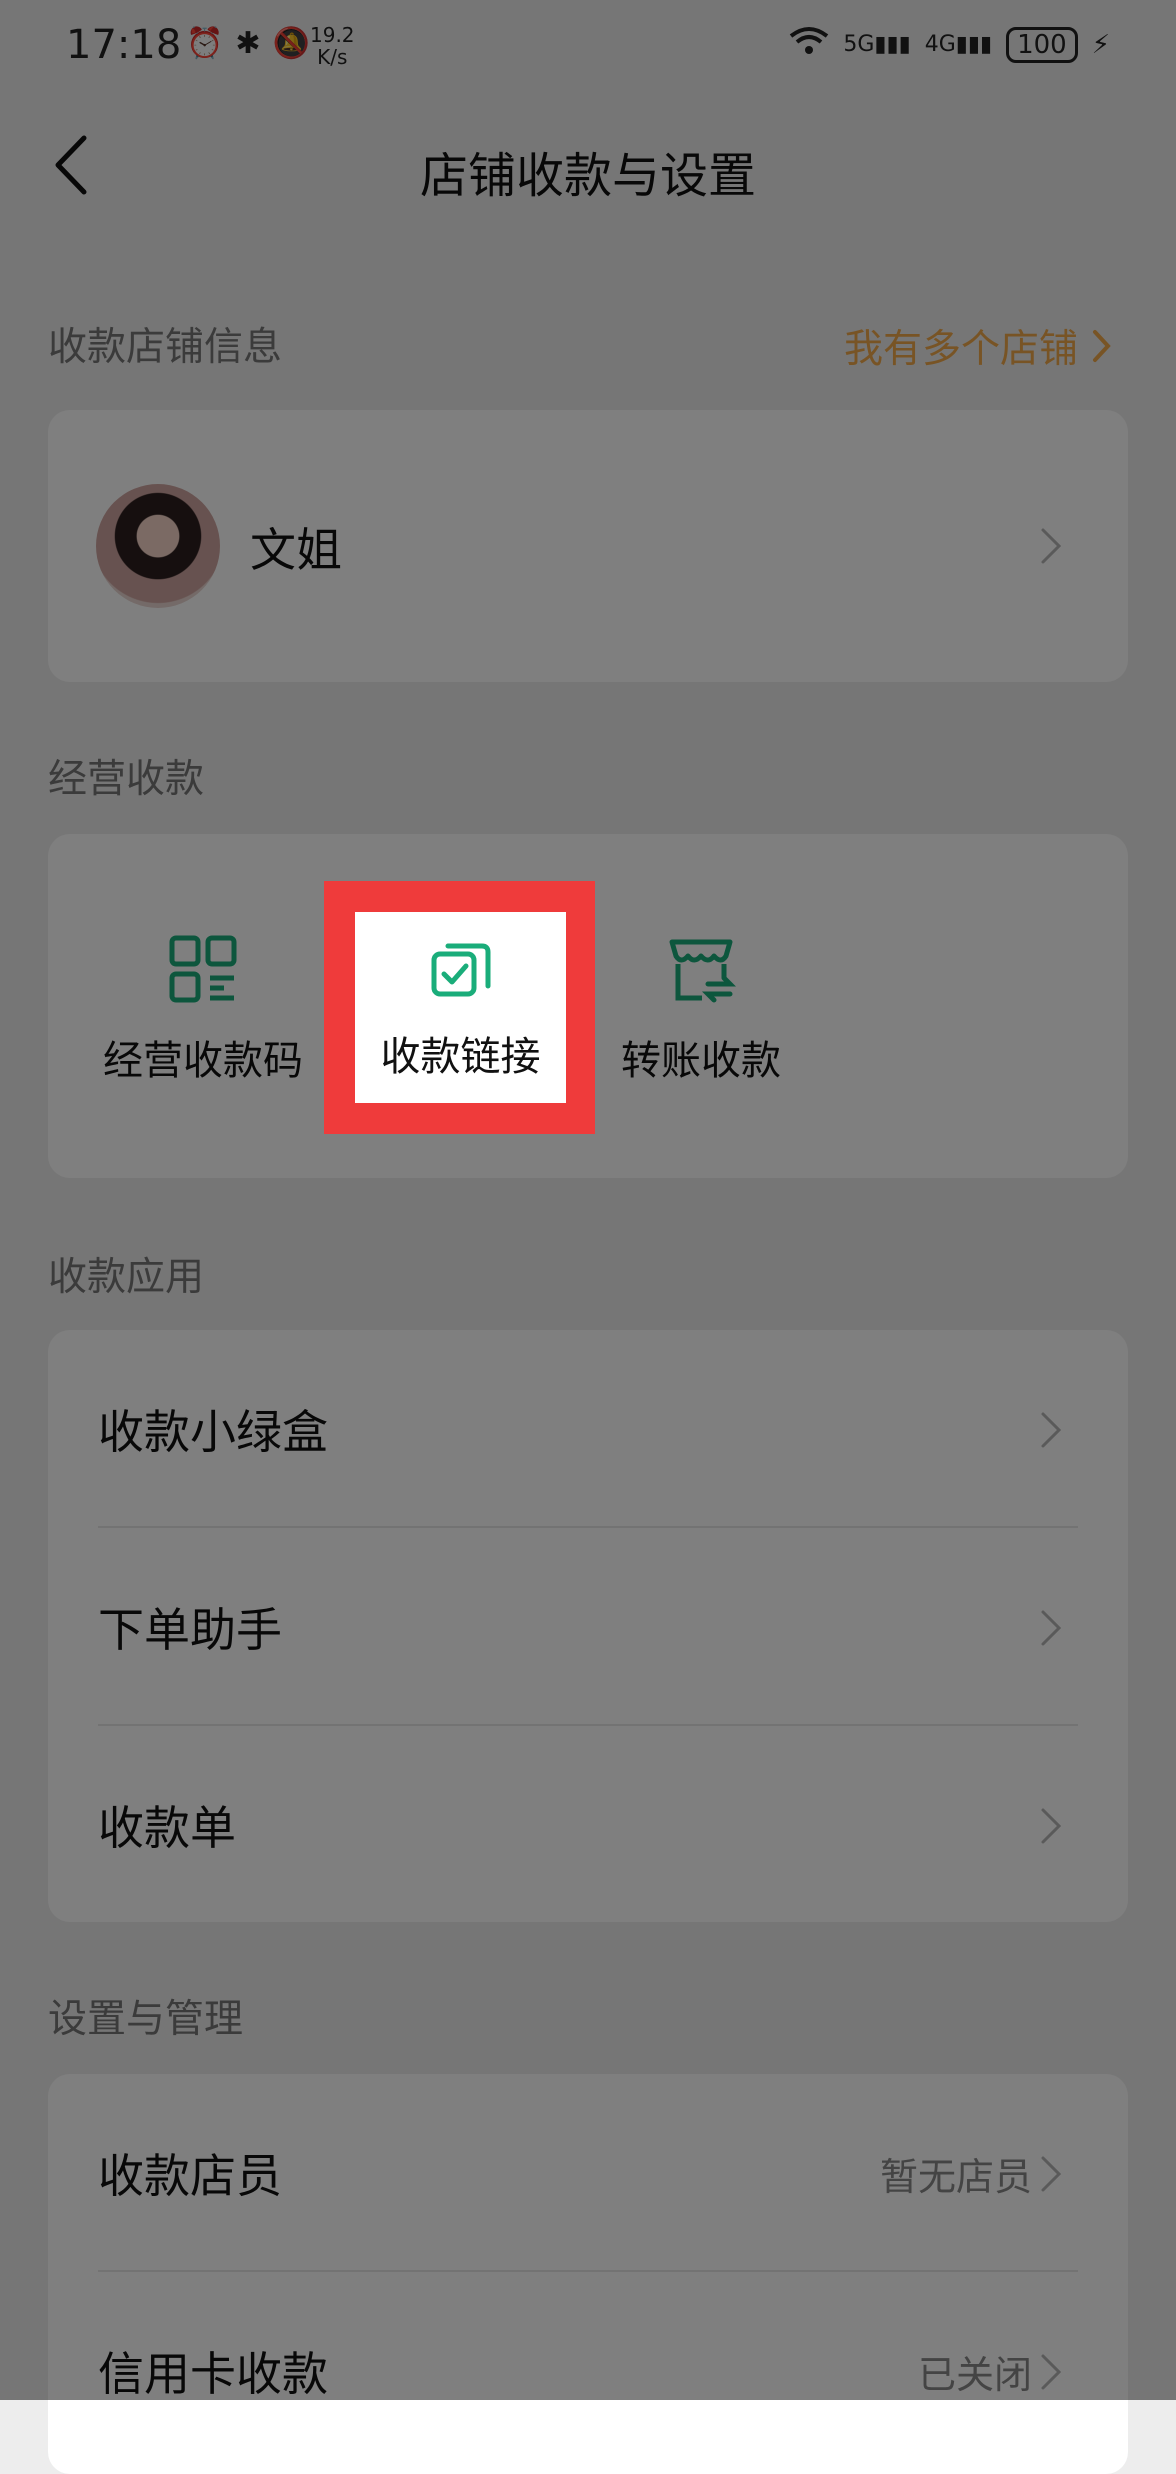 The image size is (1176, 2474). What do you see at coordinates (877, 44) in the screenshot?
I see `signal-5g: 5G▮▮▮` at bounding box center [877, 44].